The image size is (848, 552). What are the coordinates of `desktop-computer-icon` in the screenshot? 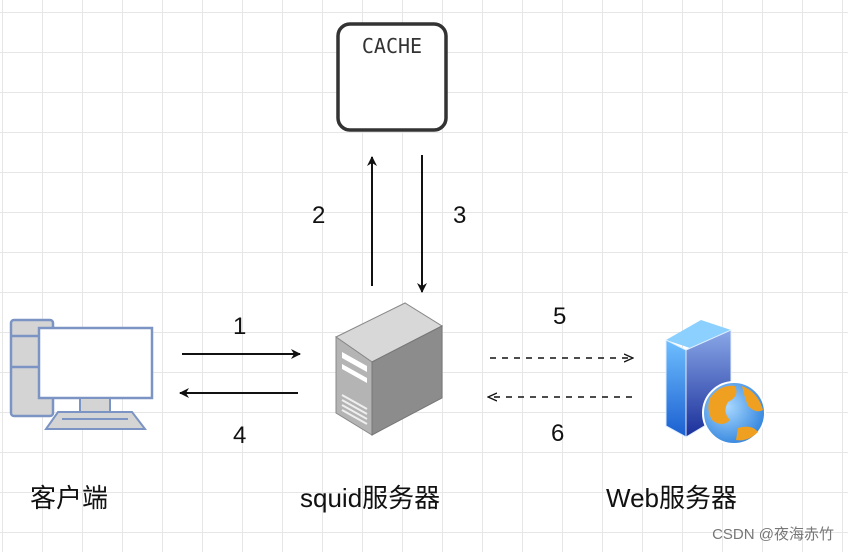 It's located at (81, 374).